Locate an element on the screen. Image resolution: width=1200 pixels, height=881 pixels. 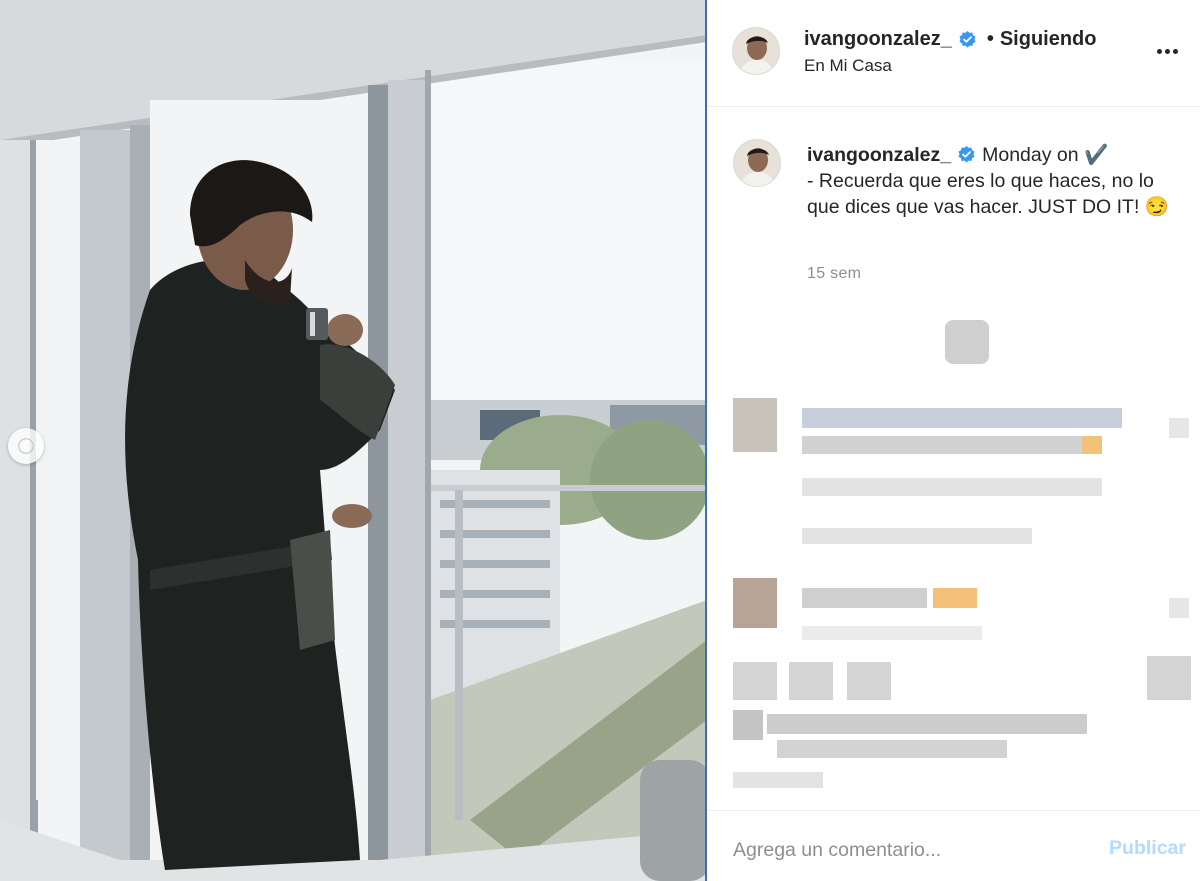
comment-input is located at coordinates (903, 850).